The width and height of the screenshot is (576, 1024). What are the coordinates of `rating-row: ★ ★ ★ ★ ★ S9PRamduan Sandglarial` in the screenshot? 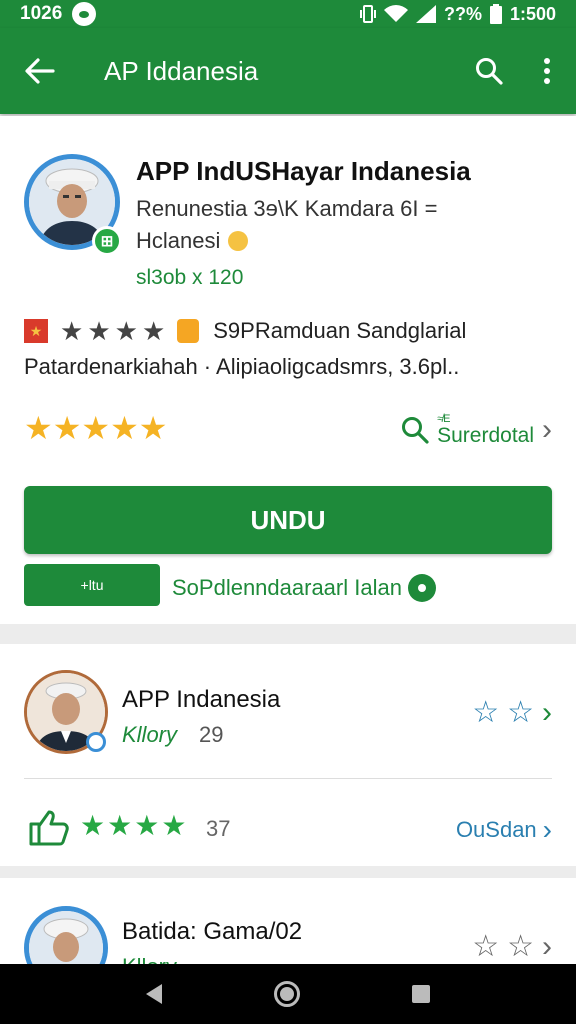 It's located at (245, 331).